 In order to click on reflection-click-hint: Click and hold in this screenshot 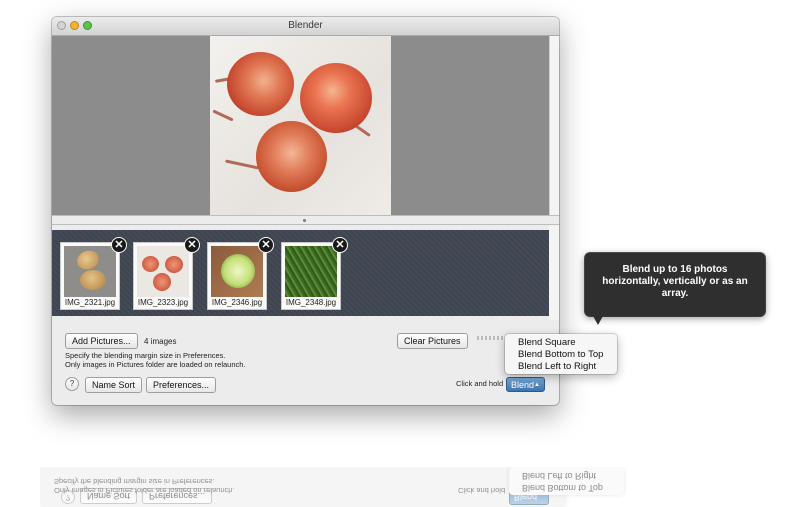, I will do `click(482, 490)`.